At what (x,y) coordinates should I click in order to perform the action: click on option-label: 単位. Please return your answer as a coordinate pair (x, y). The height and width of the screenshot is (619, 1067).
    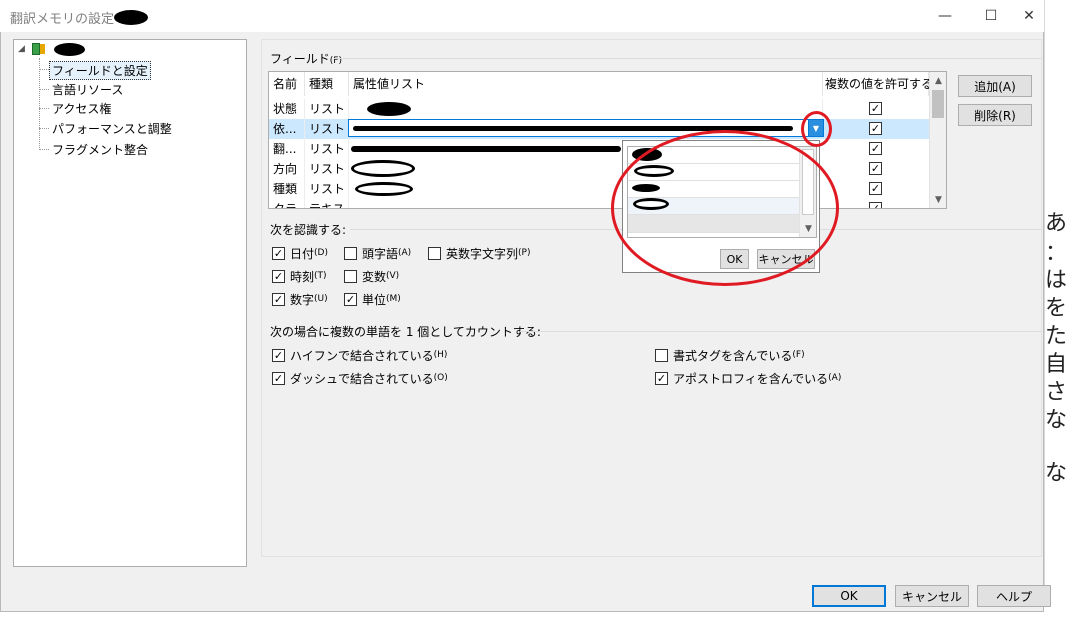
    Looking at the image, I should click on (374, 299).